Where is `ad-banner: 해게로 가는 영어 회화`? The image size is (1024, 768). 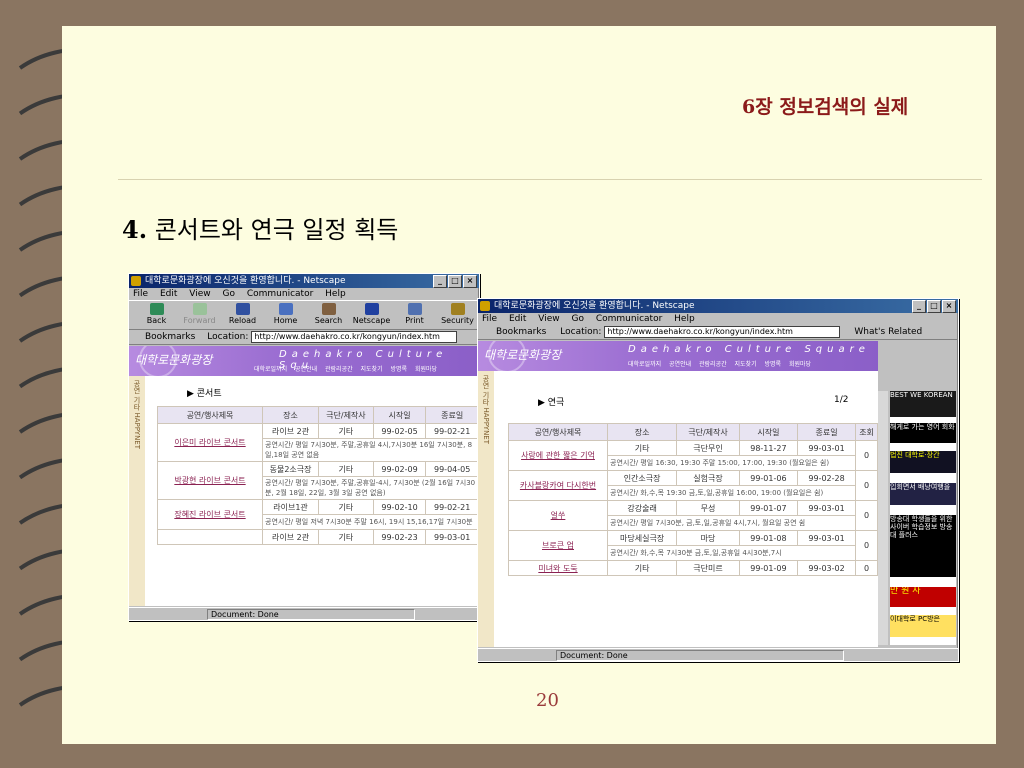
ad-banner: 해게로 가는 영어 회화 is located at coordinates (923, 433).